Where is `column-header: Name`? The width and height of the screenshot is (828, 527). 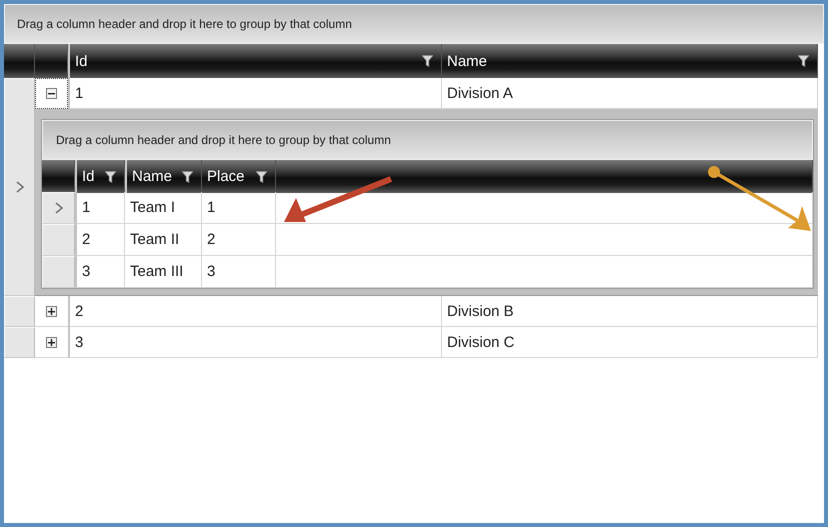
column-header: Name is located at coordinates (467, 61).